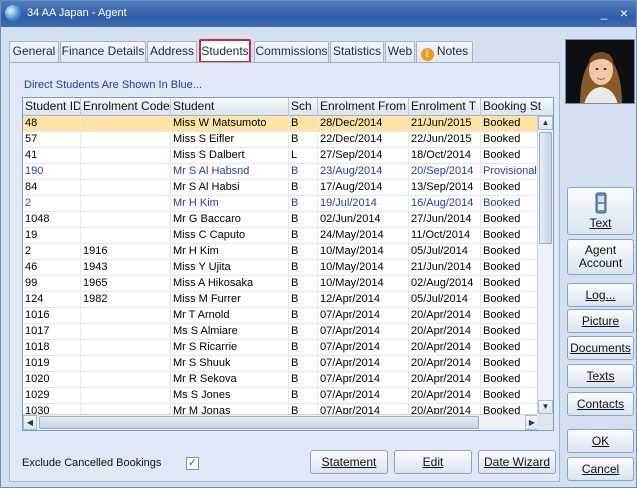 The height and width of the screenshot is (488, 637). I want to click on picture-button: Picture, so click(600, 321).